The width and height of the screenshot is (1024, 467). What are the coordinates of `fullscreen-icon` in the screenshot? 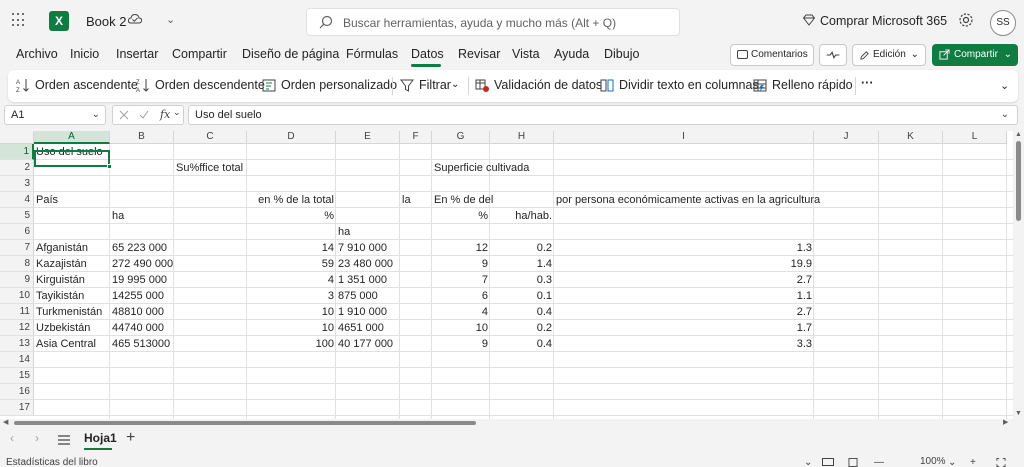 It's located at (1001, 462).